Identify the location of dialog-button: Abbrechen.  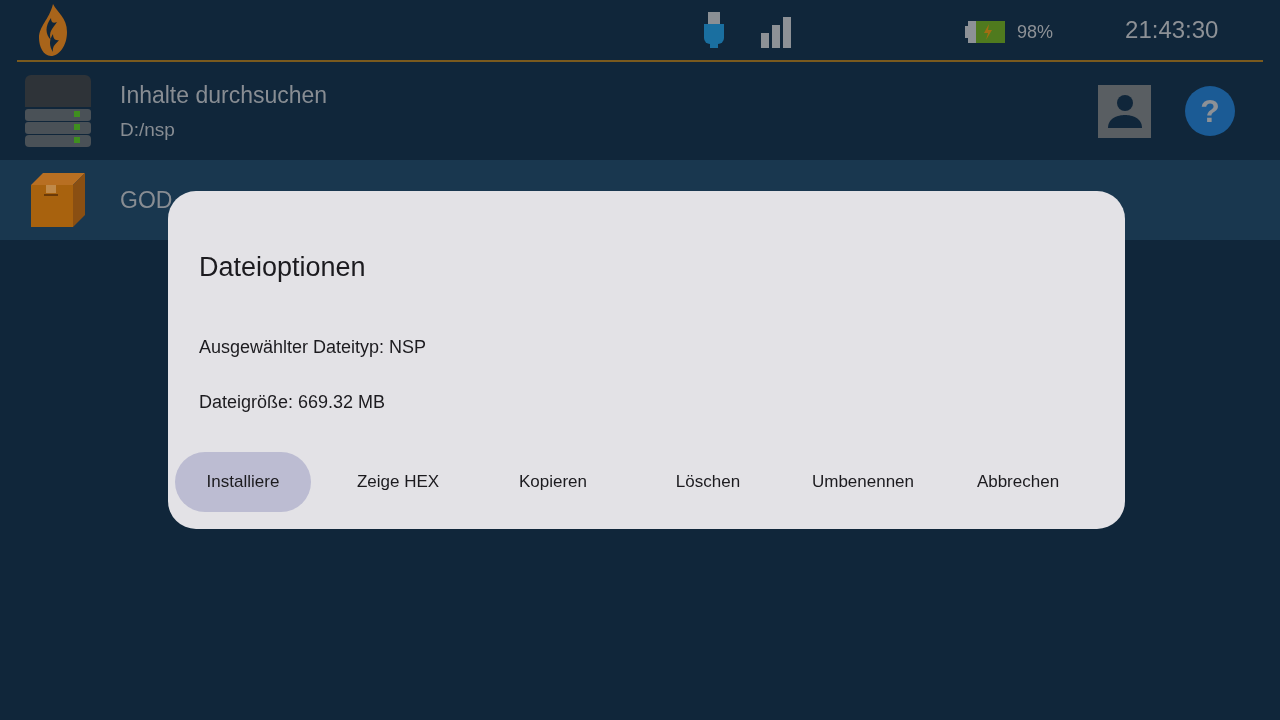
(1018, 481).